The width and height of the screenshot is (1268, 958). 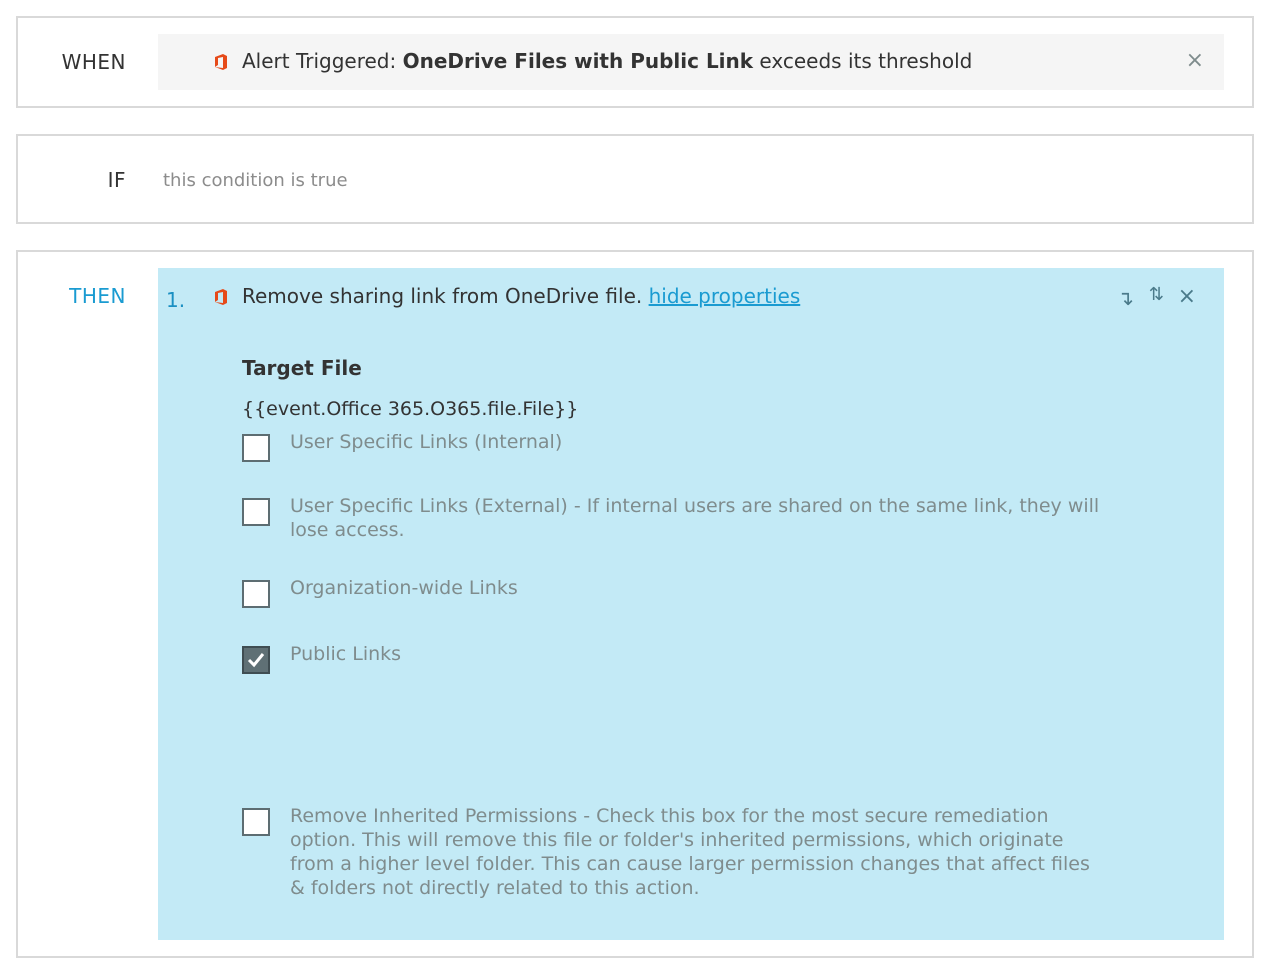 What do you see at coordinates (725, 296) in the screenshot?
I see `hide-properties-link: hide properties` at bounding box center [725, 296].